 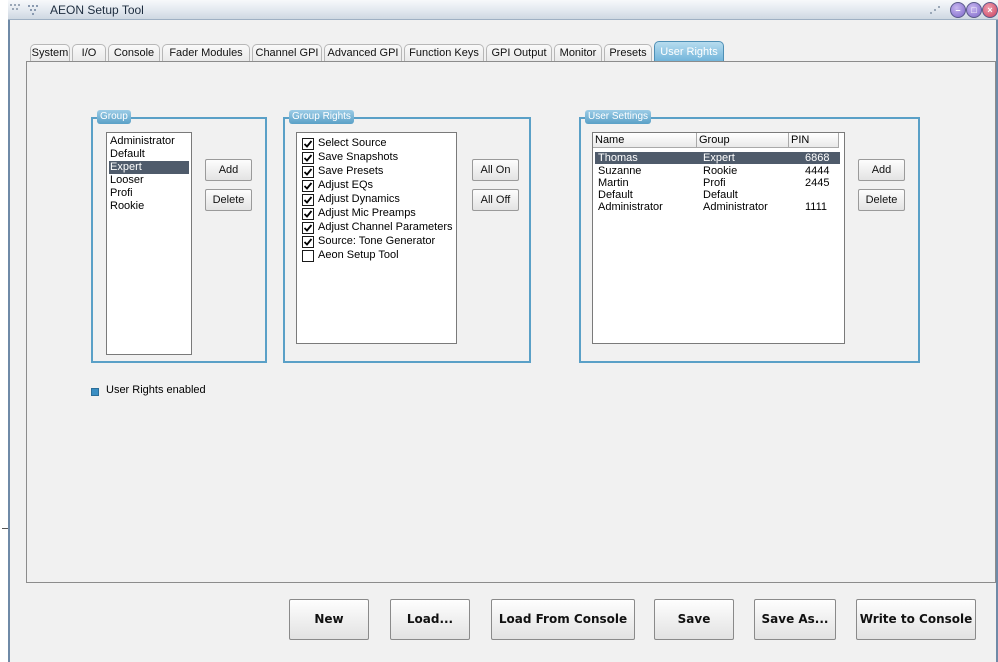 I want to click on table-row: Administrator Administrator 1111, so click(x=717, y=207).